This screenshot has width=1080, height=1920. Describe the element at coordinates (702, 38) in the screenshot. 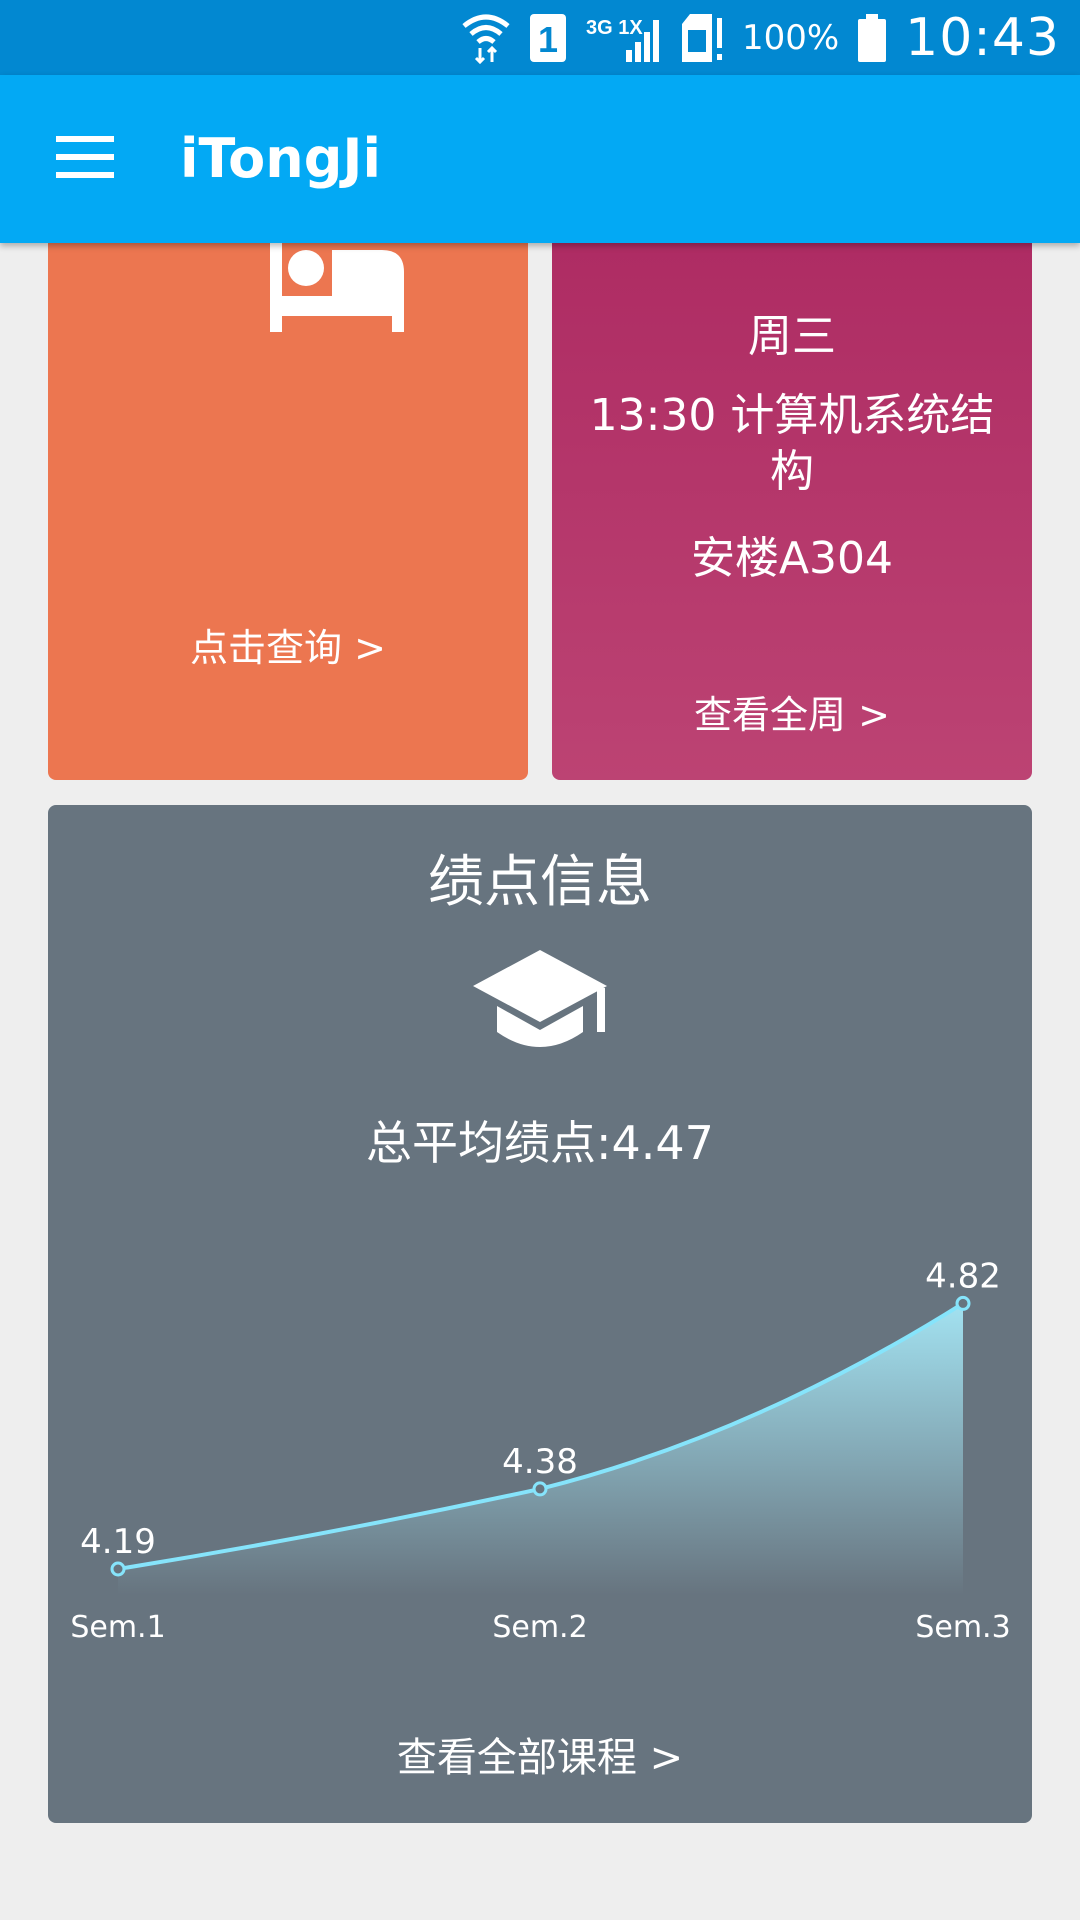

I see `sim-card-alert-icon` at that location.